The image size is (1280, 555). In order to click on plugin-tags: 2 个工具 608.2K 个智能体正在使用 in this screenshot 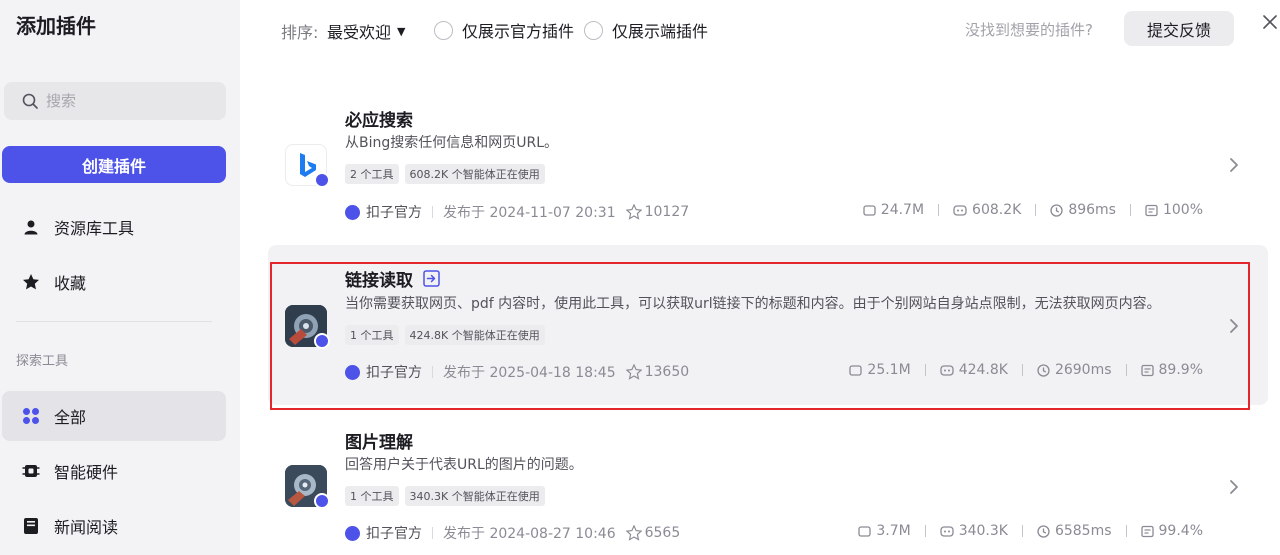, I will do `click(445, 174)`.